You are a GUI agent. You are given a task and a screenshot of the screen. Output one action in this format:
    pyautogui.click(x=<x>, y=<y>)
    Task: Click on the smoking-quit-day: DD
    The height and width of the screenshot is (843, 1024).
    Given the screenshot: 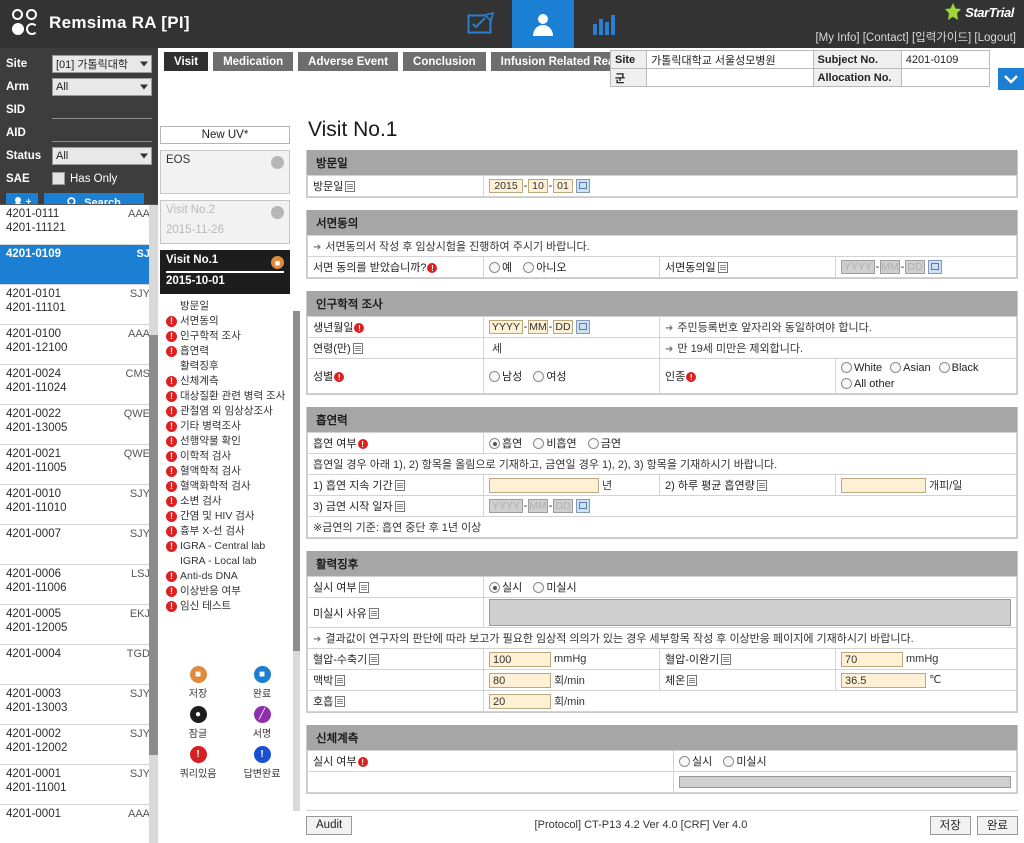 What is the action you would take?
    pyautogui.click(x=563, y=506)
    